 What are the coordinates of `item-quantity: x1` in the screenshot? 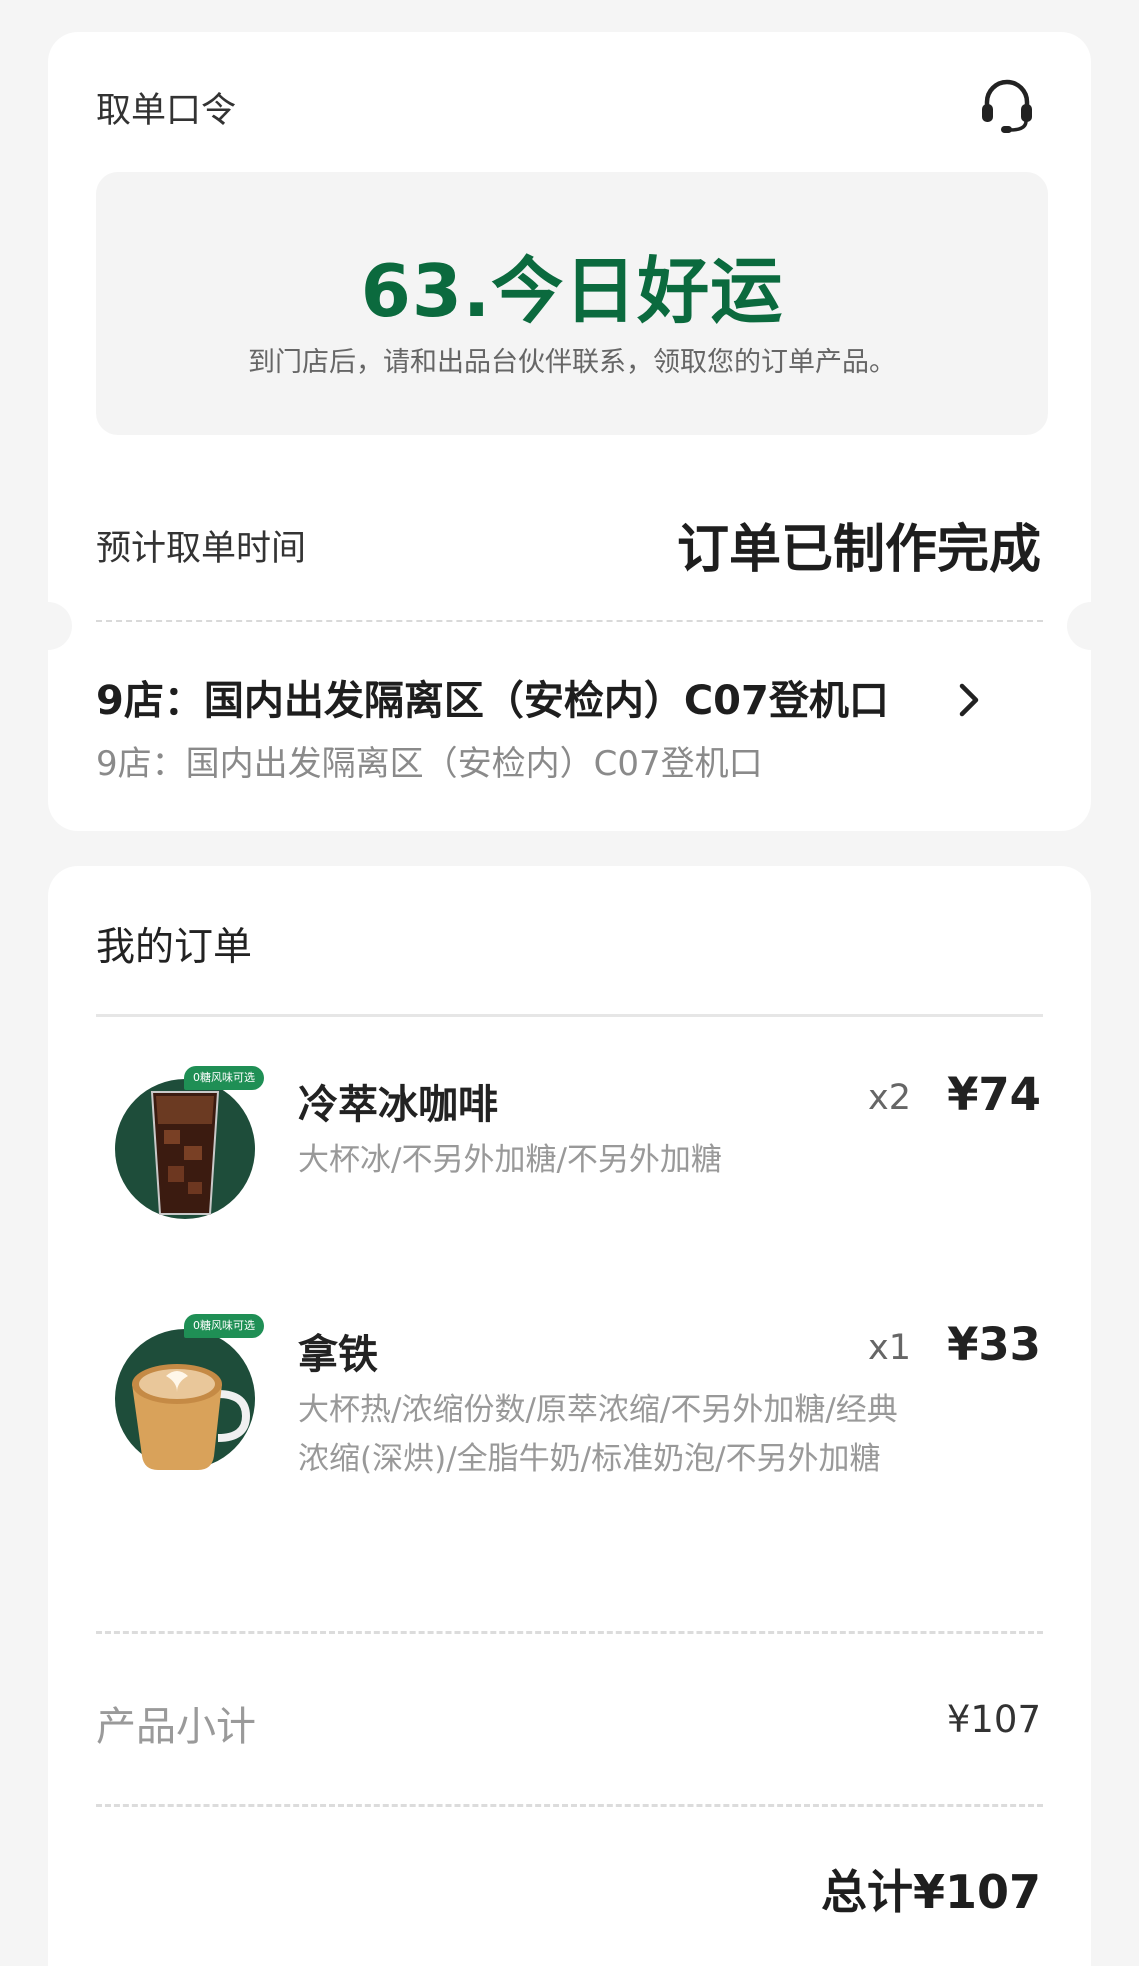 It's located at (889, 1348).